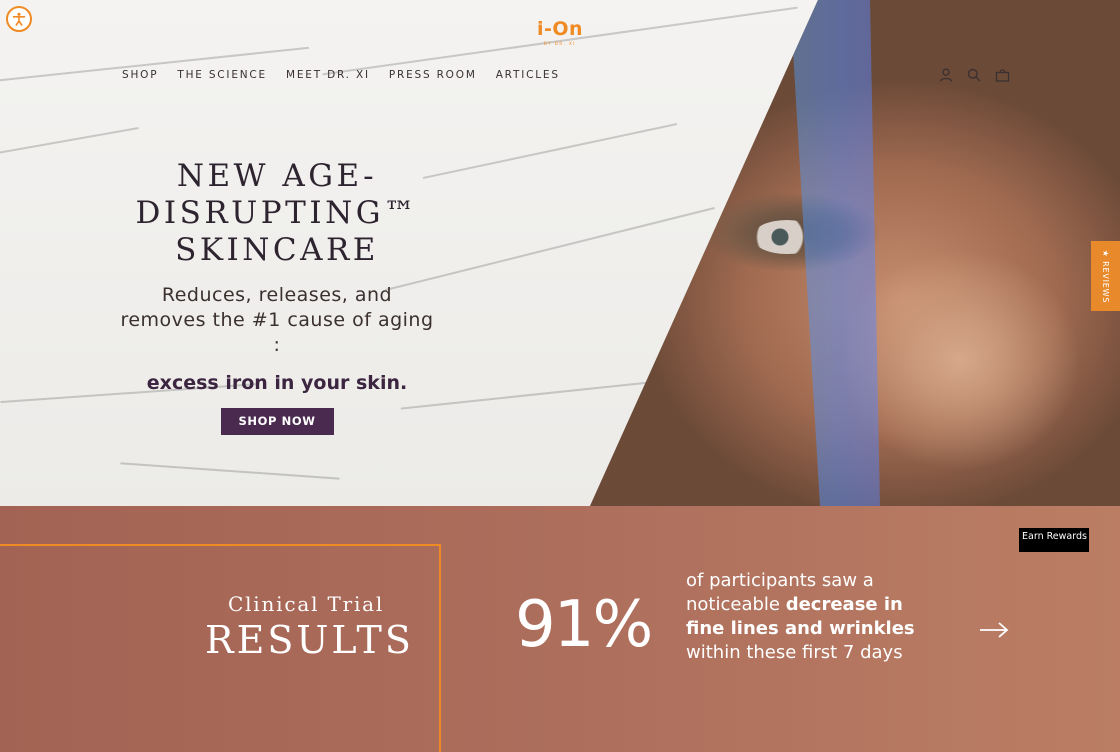 This screenshot has width=1120, height=752. I want to click on earn-rewards-button: Earn Rewards, so click(1054, 540).